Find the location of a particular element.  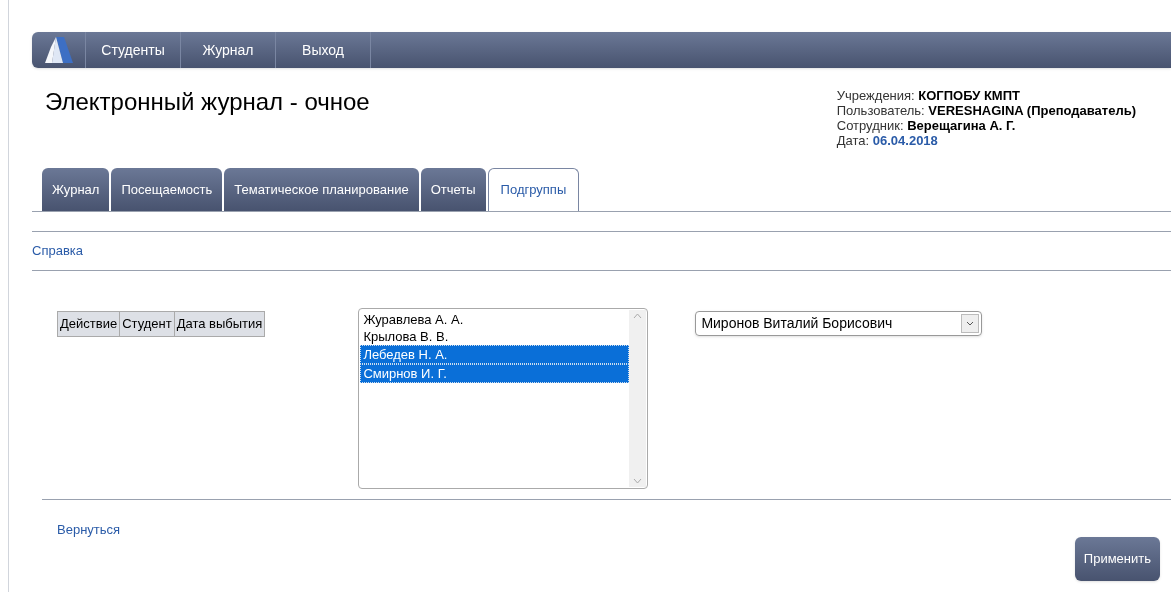

list-option: Крылова В. В. is located at coordinates (495, 336).